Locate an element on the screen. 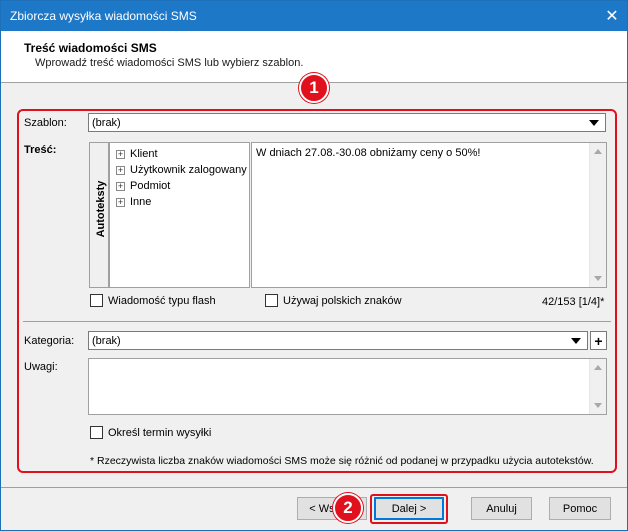 The image size is (628, 531). char-counter: 42/153 [1/4]* is located at coordinates (573, 302).